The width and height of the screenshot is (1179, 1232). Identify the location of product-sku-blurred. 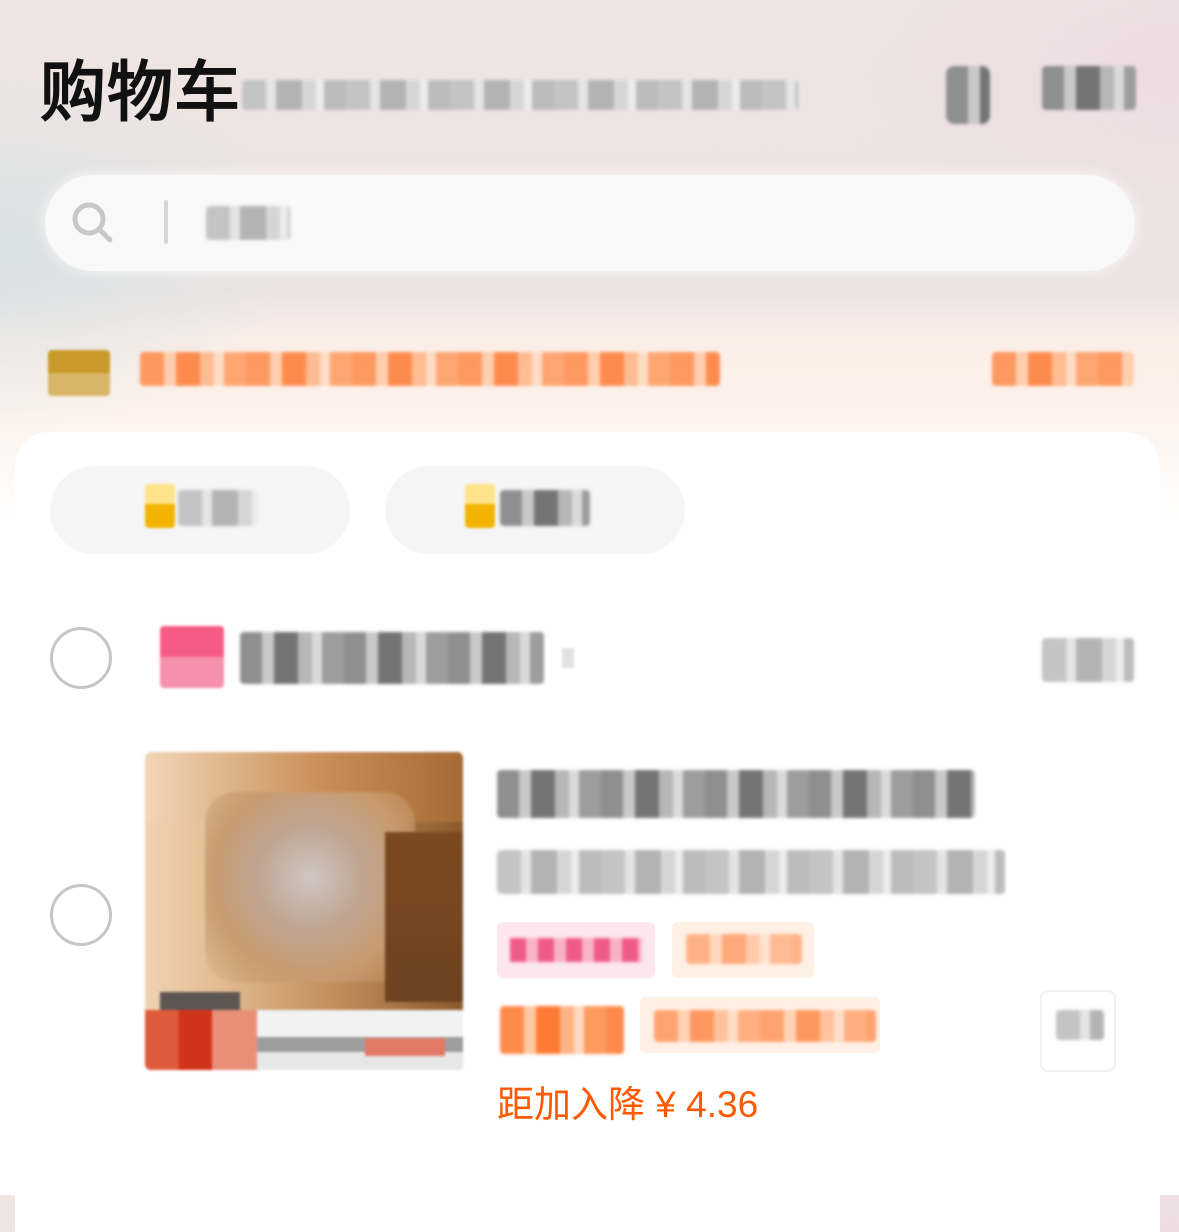
(751, 872).